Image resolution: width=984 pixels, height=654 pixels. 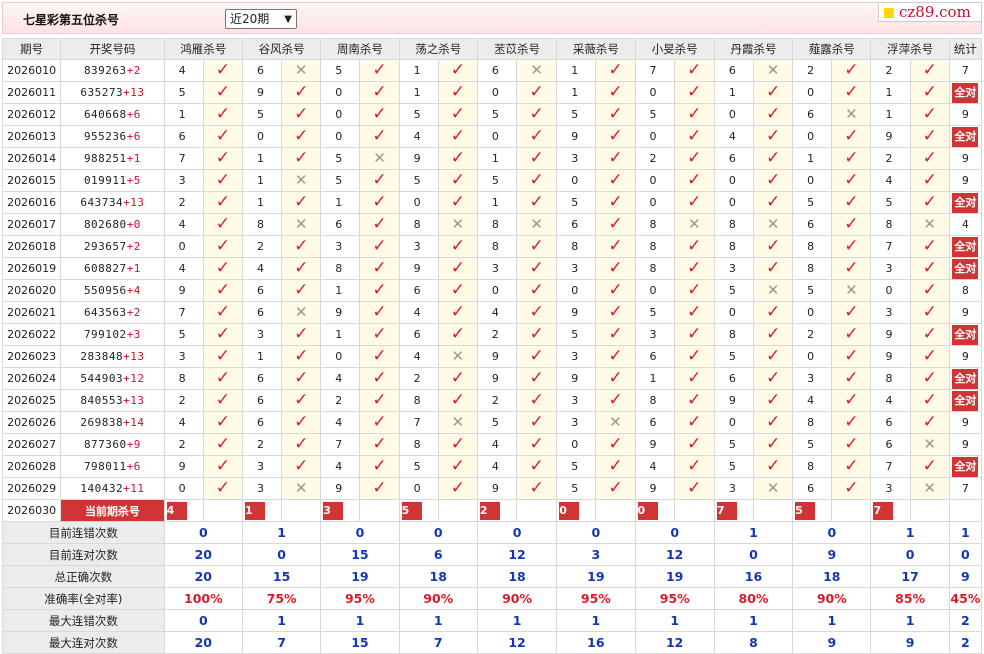 What do you see at coordinates (203, 49) in the screenshot?
I see `col-header-expert: 鸿雁杀号` at bounding box center [203, 49].